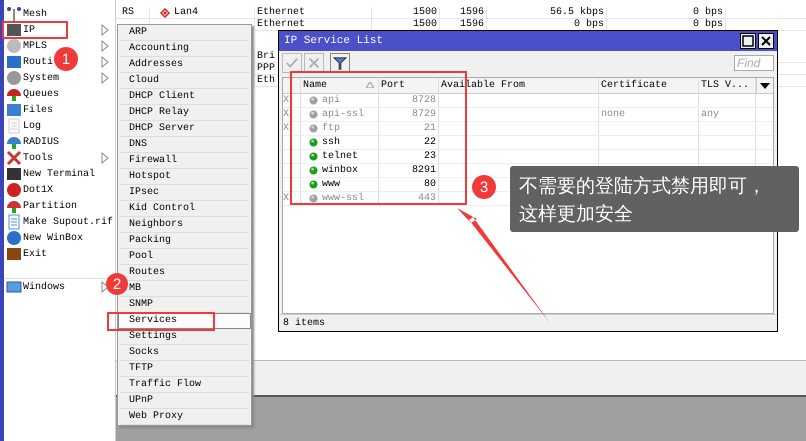  I want to click on menu-item: Accounting, so click(159, 48).